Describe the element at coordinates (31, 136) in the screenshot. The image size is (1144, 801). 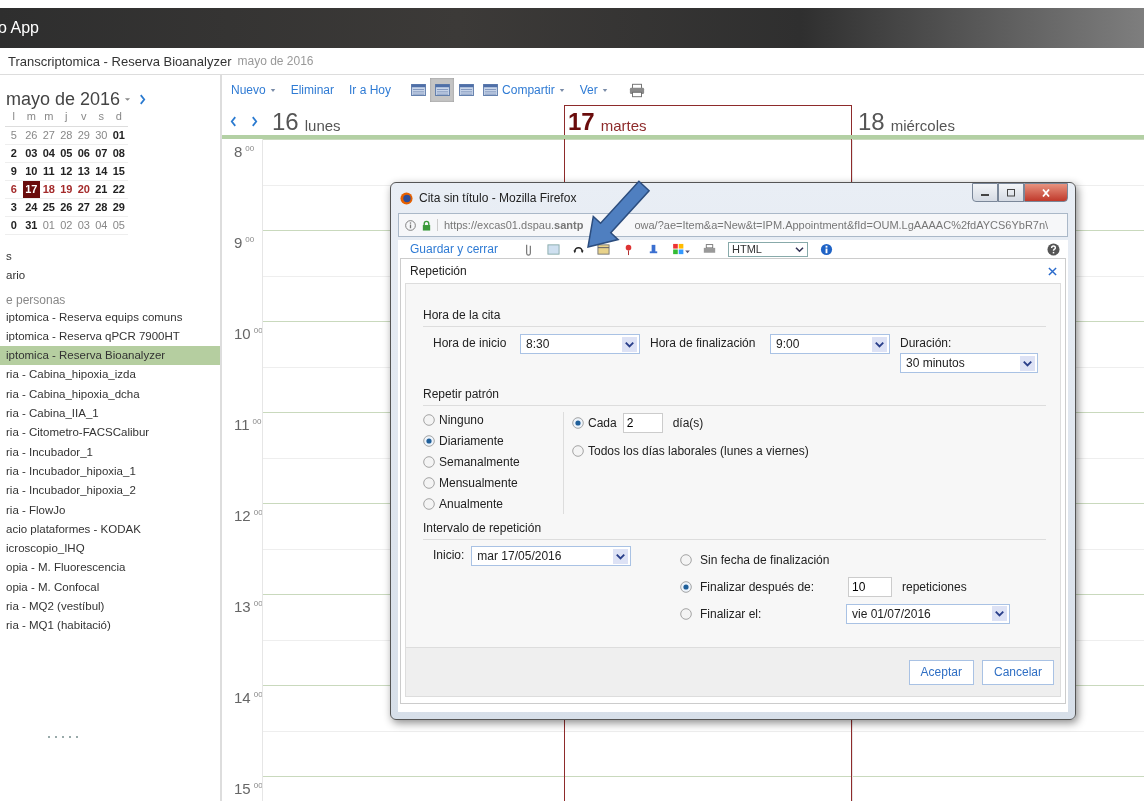
I see `calendar-day: 26` at that location.